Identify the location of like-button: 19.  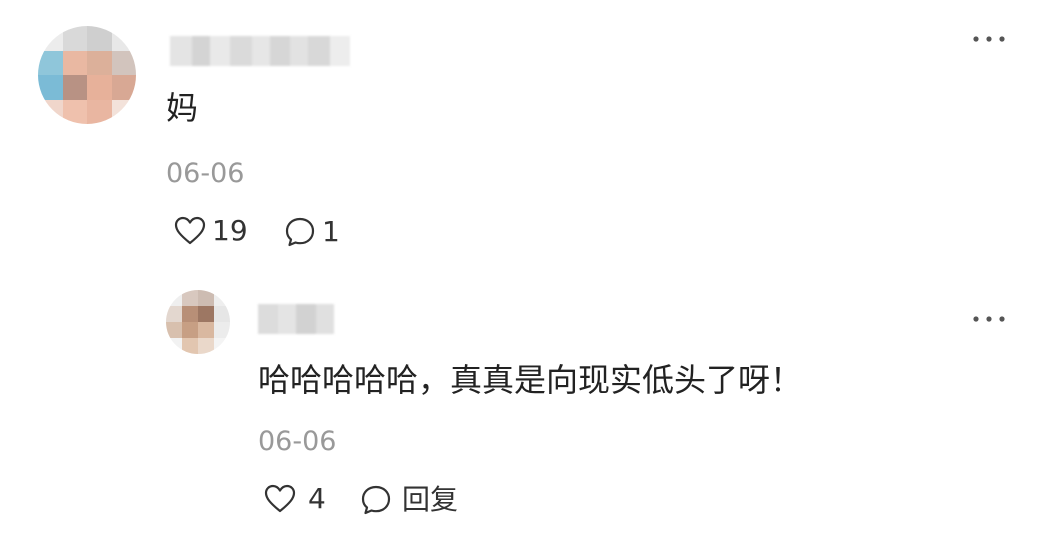
(211, 231).